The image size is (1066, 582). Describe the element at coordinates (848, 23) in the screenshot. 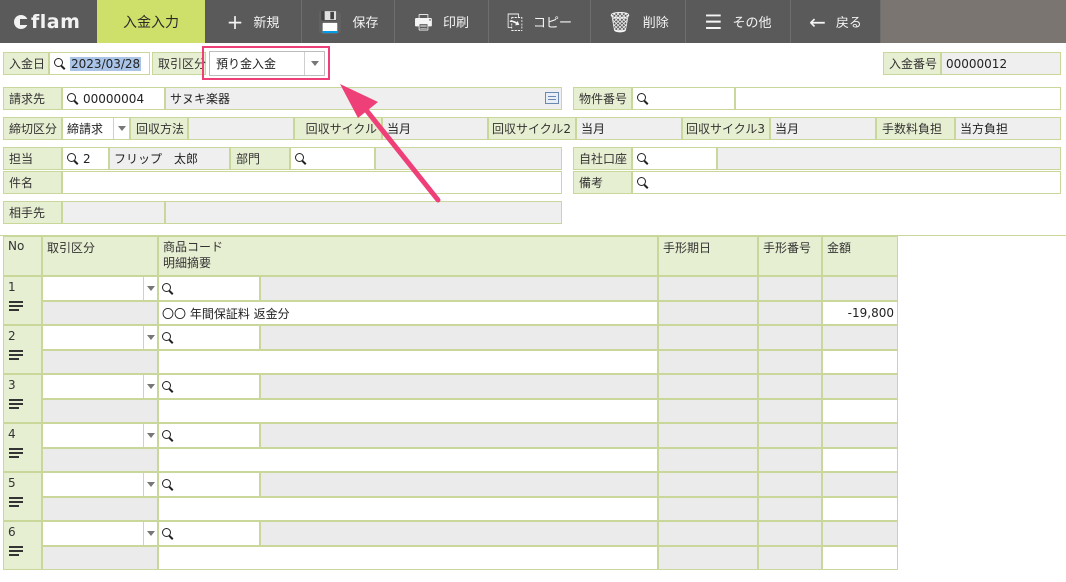

I see `back-button-label: 戻る` at that location.